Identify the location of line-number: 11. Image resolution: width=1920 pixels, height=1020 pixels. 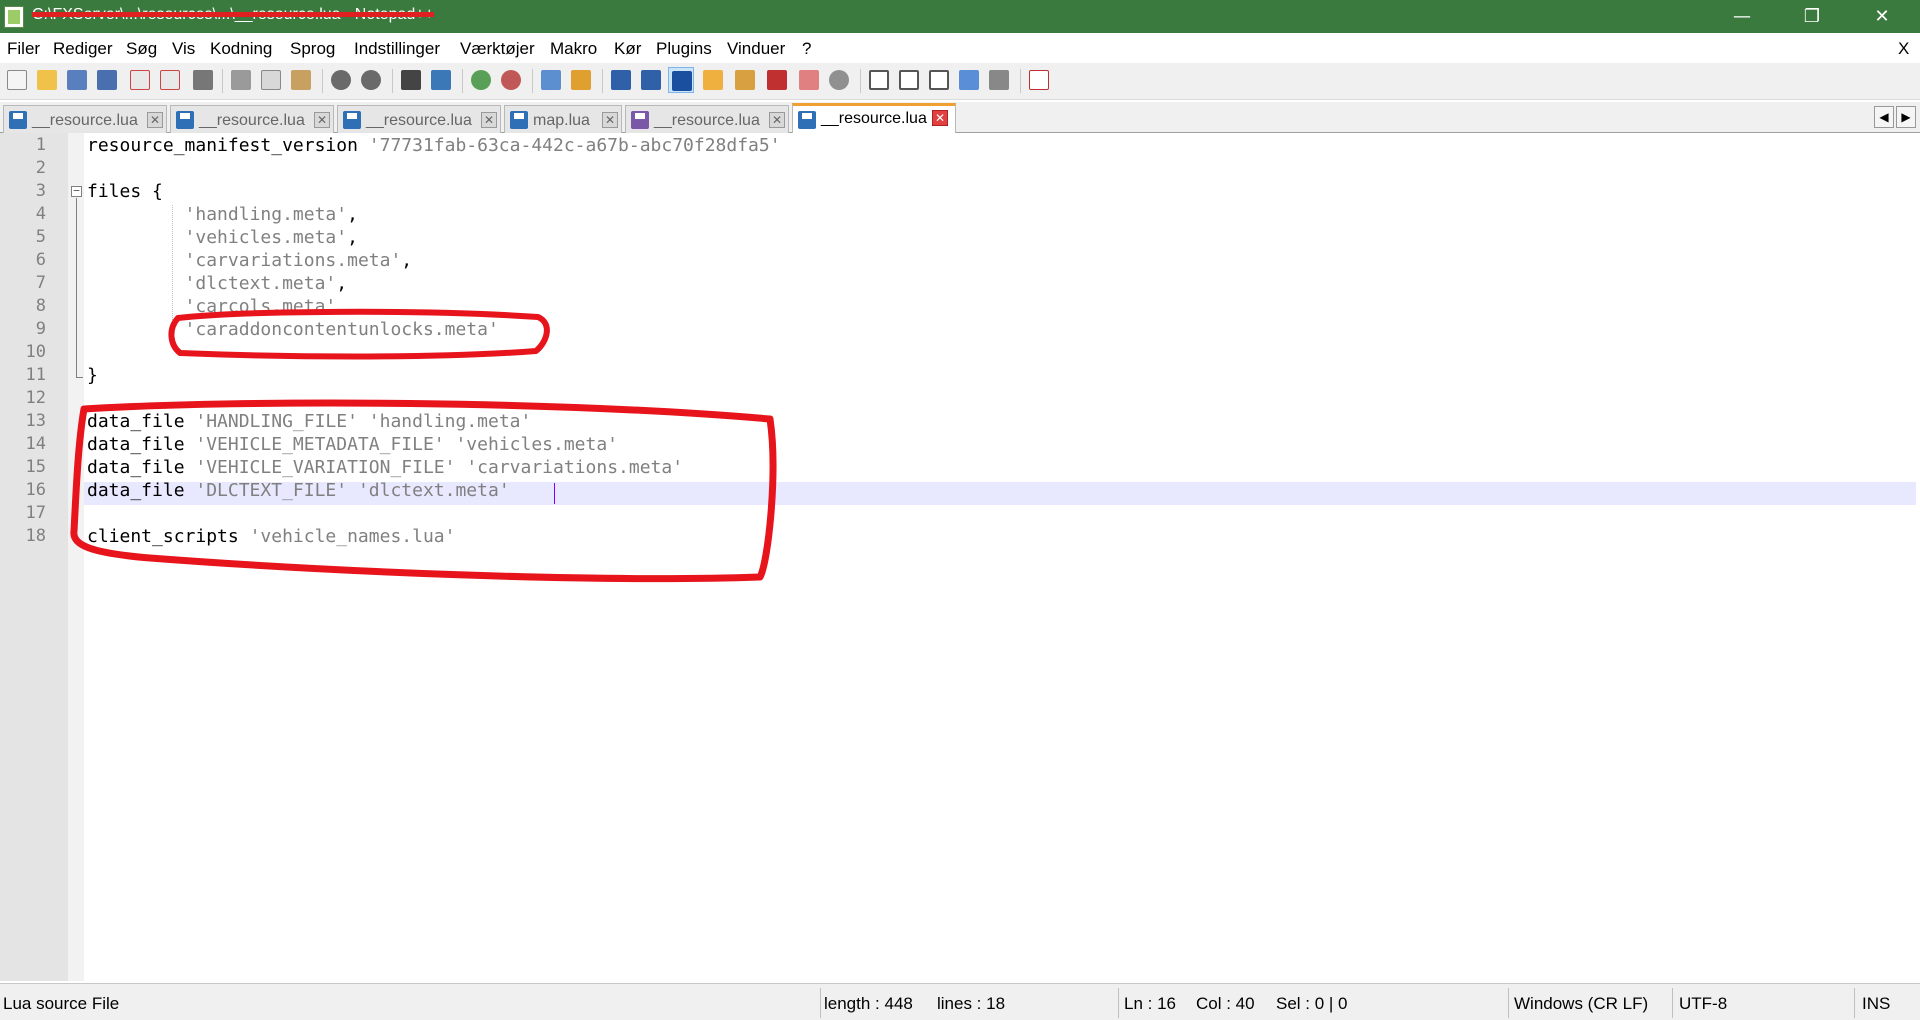
(35, 375).